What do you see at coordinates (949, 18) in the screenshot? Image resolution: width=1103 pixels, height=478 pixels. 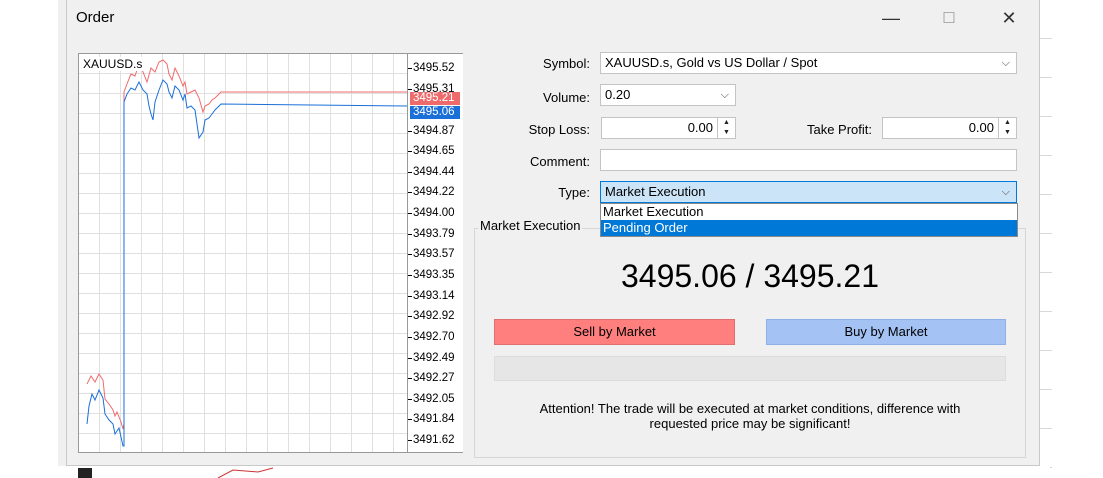 I see `maximize-icon: ☐` at bounding box center [949, 18].